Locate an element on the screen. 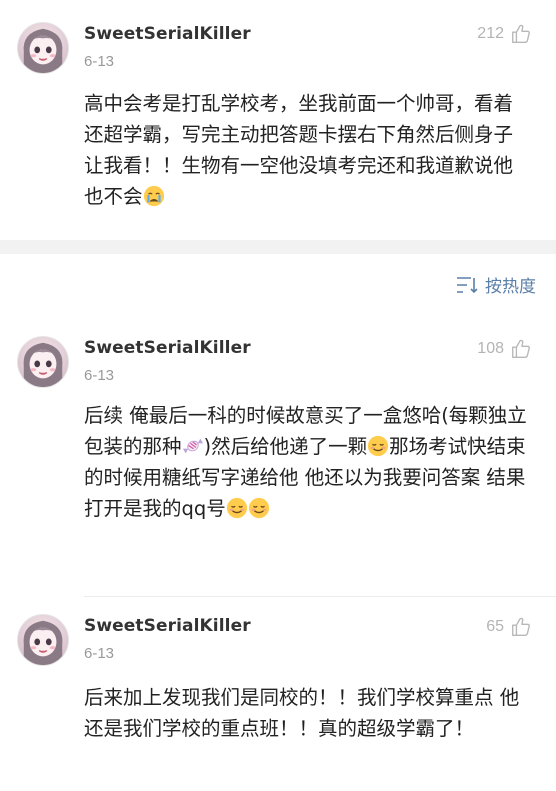 This screenshot has width=556, height=791. like-count: 212 is located at coordinates (490, 33).